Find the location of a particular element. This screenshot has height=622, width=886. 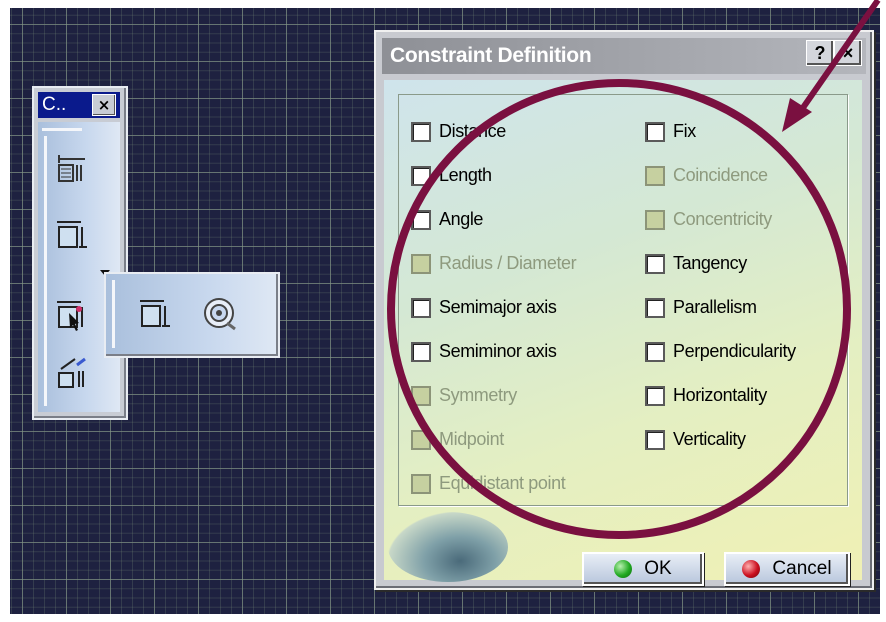

option-length: Length is located at coordinates (451, 175).